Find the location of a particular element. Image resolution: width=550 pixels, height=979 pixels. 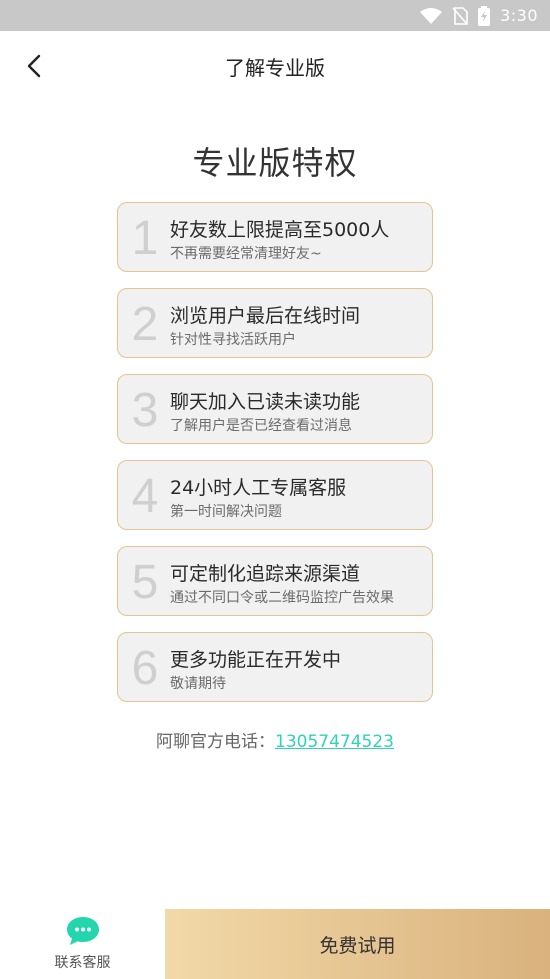

feature-description: 通过不同口令或二维码监控广告效果 is located at coordinates (282, 598).